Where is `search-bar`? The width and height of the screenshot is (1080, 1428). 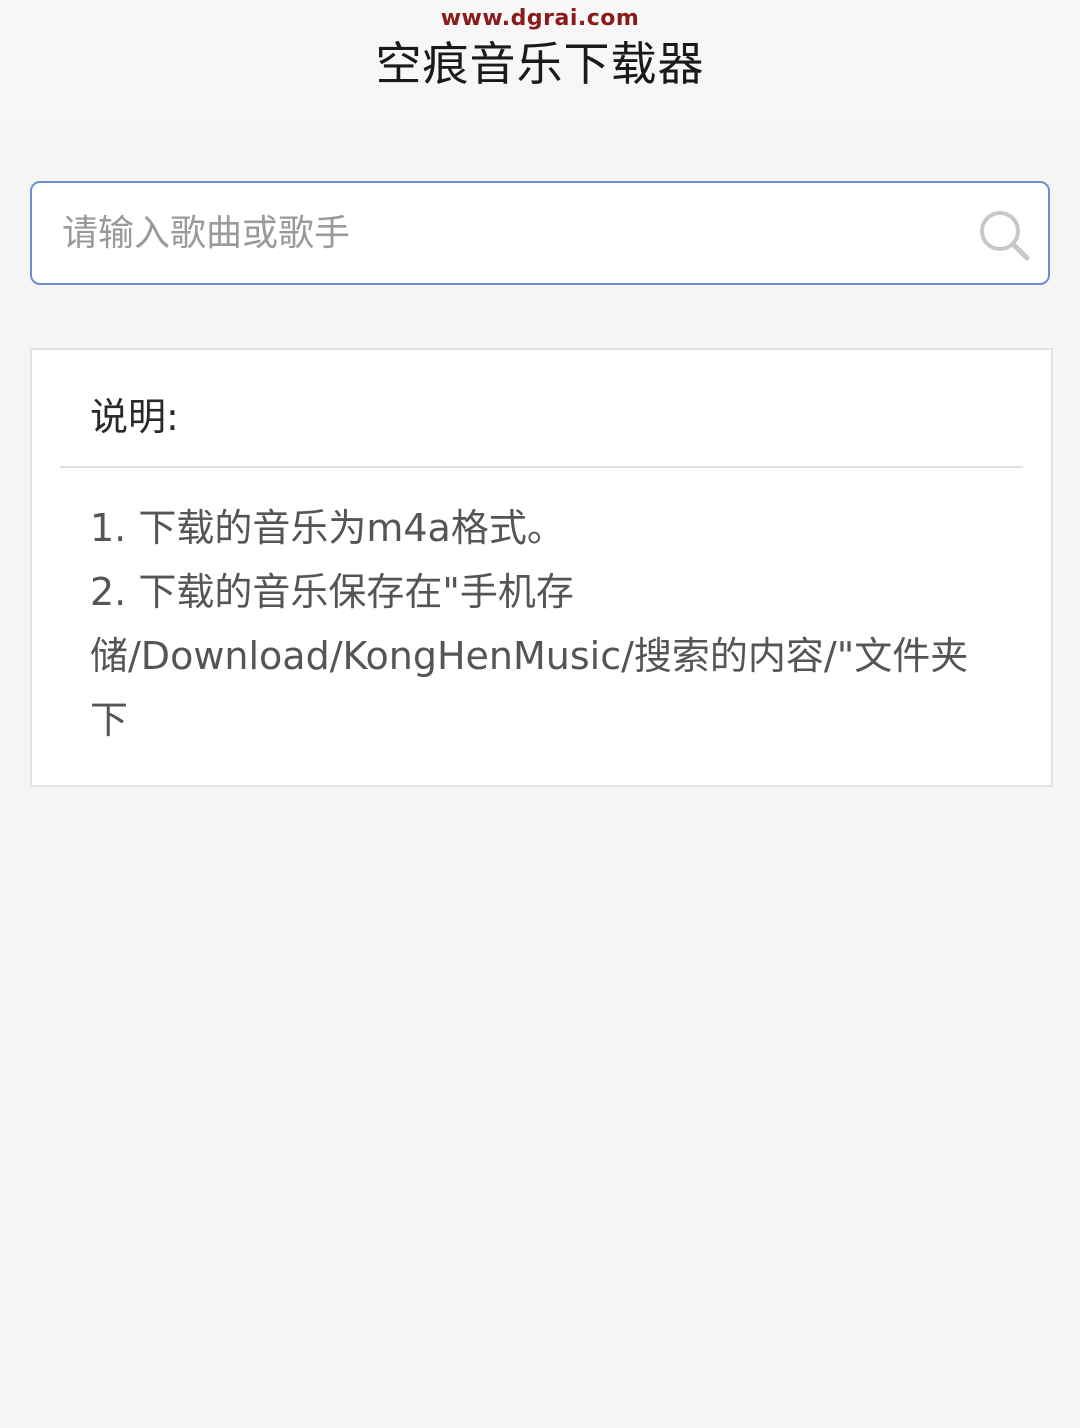
search-bar is located at coordinates (540, 233).